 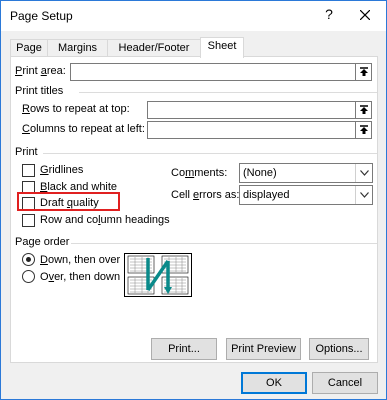 I want to click on tab-margins-label: Margins, so click(x=77, y=48).